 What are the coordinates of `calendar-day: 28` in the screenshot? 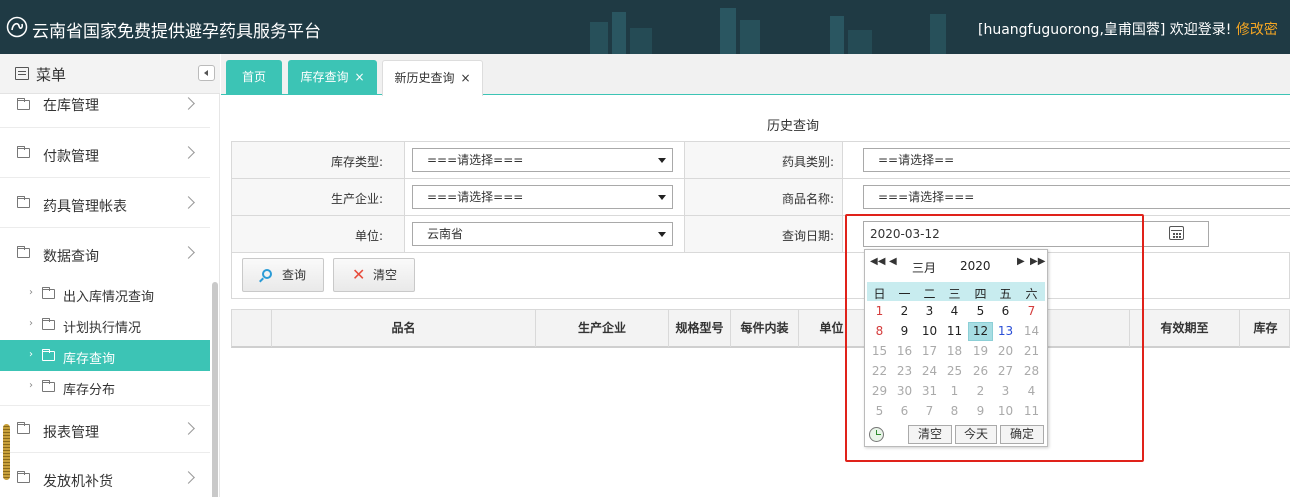 It's located at (1031, 371).